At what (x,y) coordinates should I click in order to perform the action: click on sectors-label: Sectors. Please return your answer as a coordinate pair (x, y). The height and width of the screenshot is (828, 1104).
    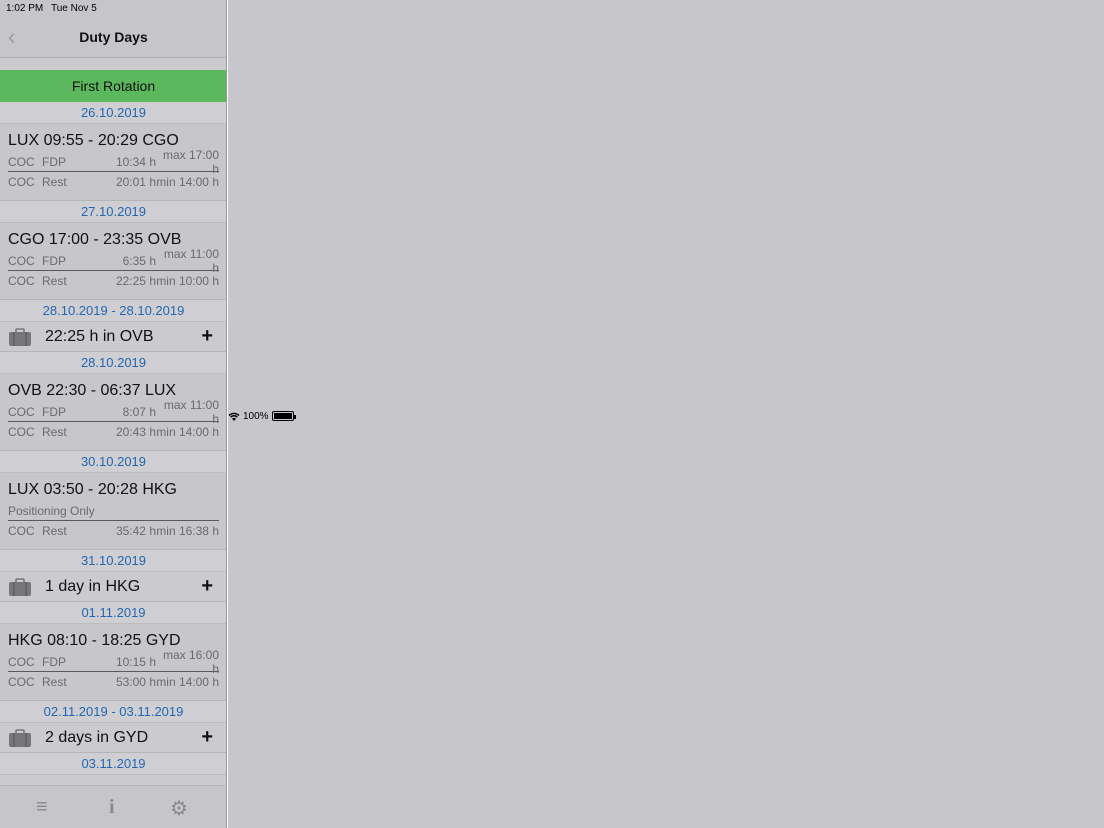
    Looking at the image, I should click on (271, 517).